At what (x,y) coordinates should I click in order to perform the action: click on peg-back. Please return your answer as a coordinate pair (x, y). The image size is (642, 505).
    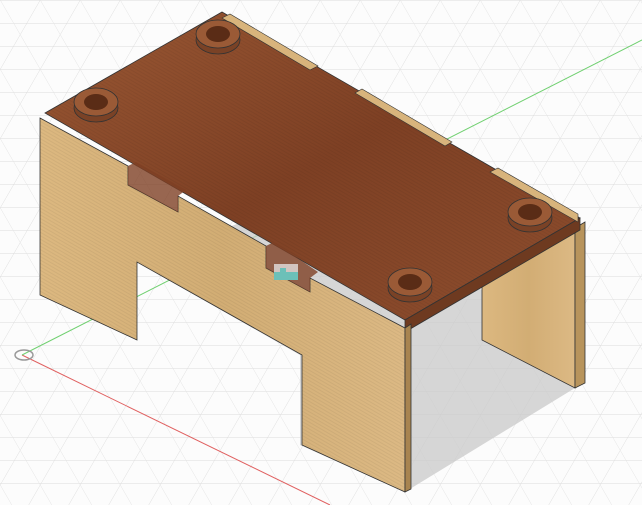
    Looking at the image, I should click on (218, 37).